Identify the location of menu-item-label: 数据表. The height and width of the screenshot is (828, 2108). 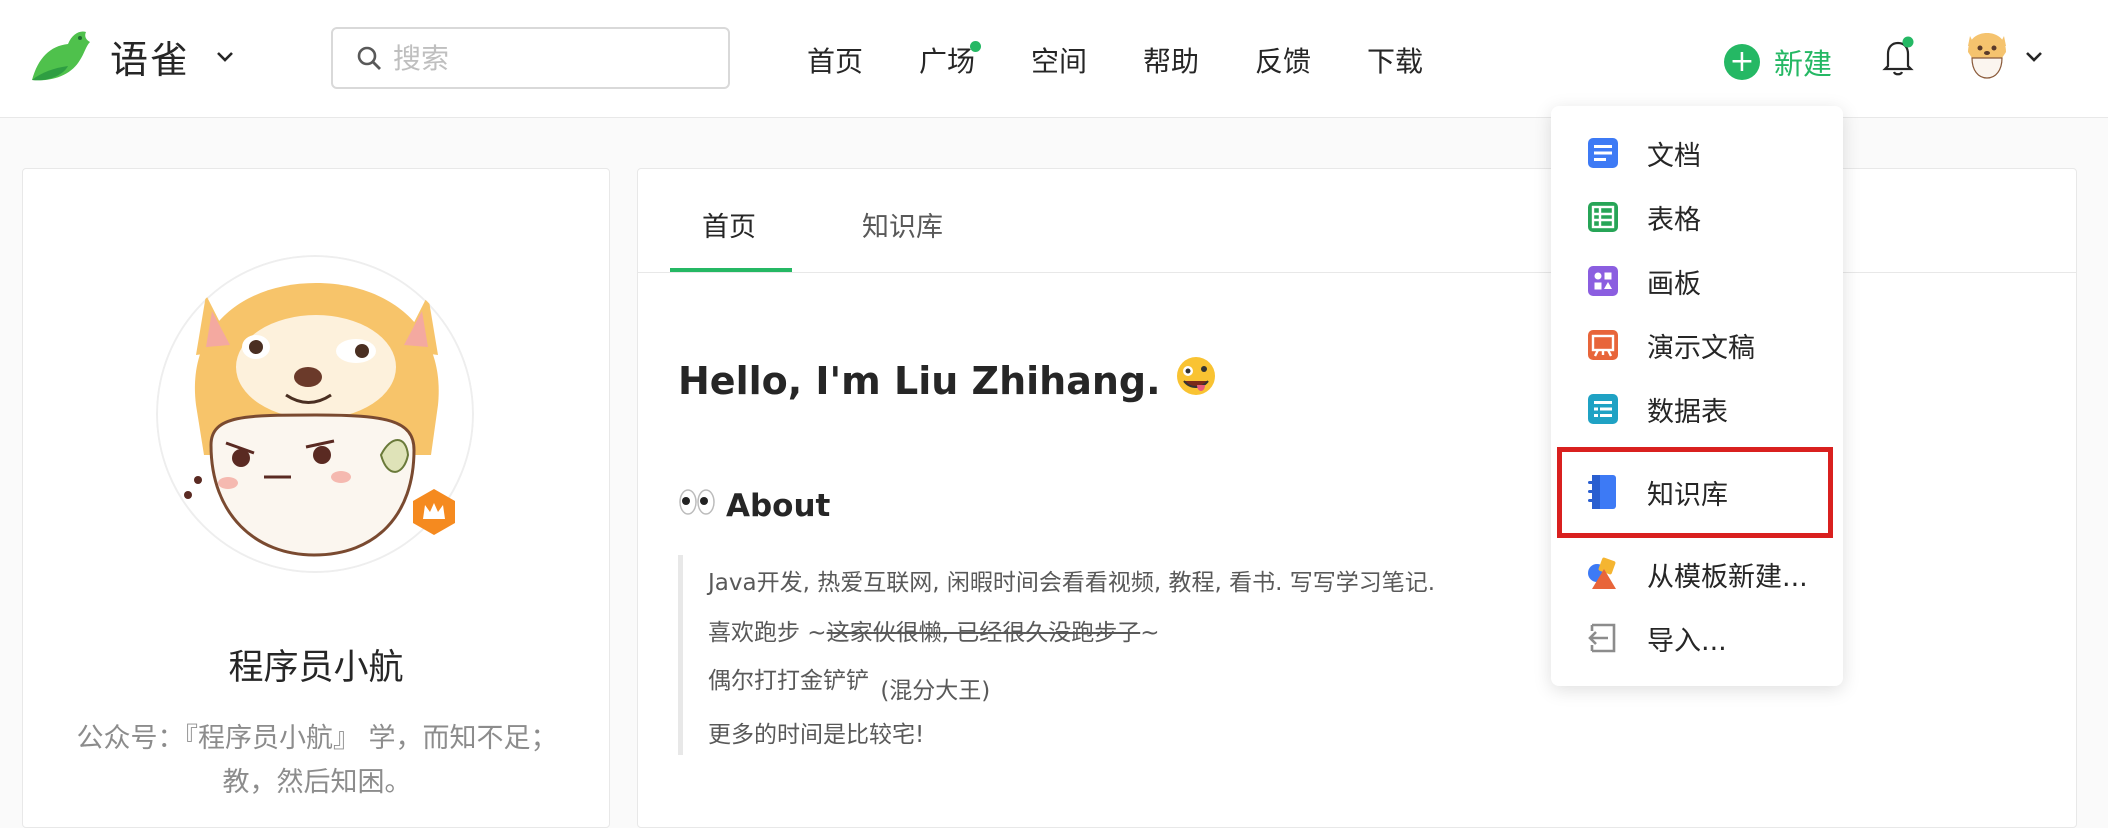
(1687, 412).